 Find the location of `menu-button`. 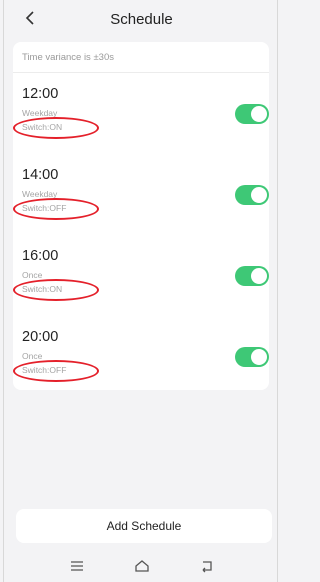

menu-button is located at coordinates (77, 566).